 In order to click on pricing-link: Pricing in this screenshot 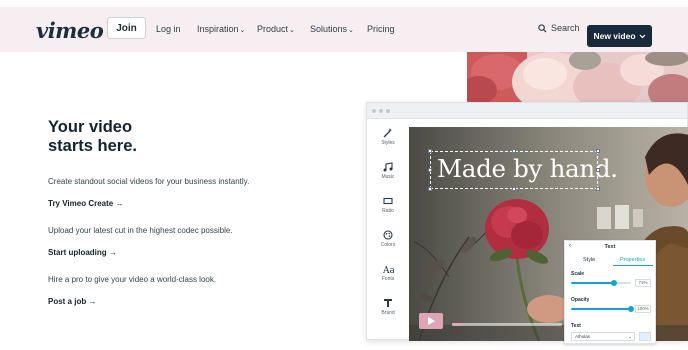, I will do `click(381, 29)`.